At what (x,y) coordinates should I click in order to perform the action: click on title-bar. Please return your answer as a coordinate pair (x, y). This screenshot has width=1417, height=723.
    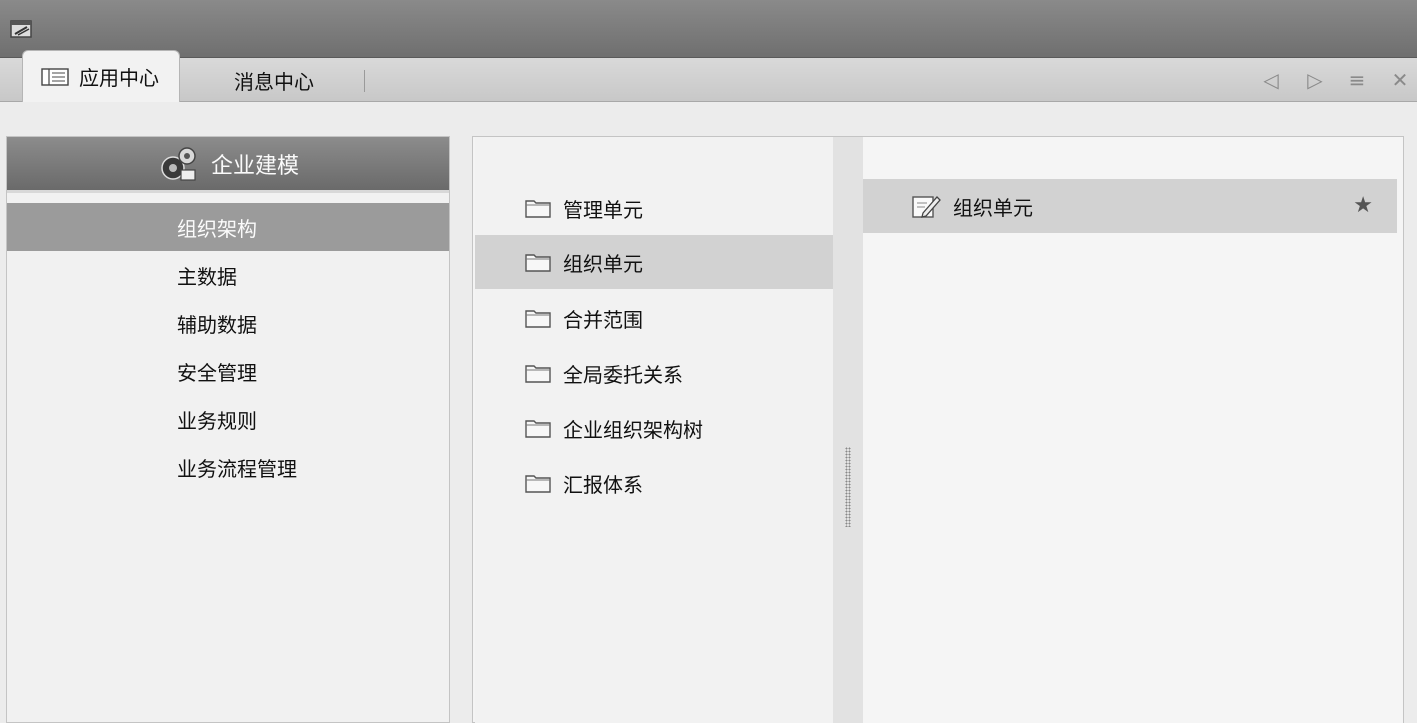
    Looking at the image, I should click on (708, 29).